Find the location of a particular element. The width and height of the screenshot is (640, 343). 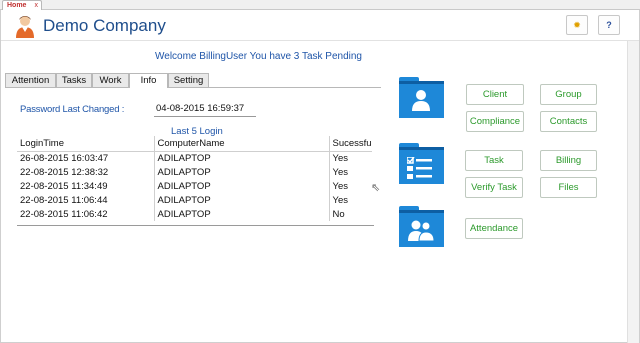

table-row: 26-08-2015 16:03:47 ADILAPTOP Yes is located at coordinates (194, 158).